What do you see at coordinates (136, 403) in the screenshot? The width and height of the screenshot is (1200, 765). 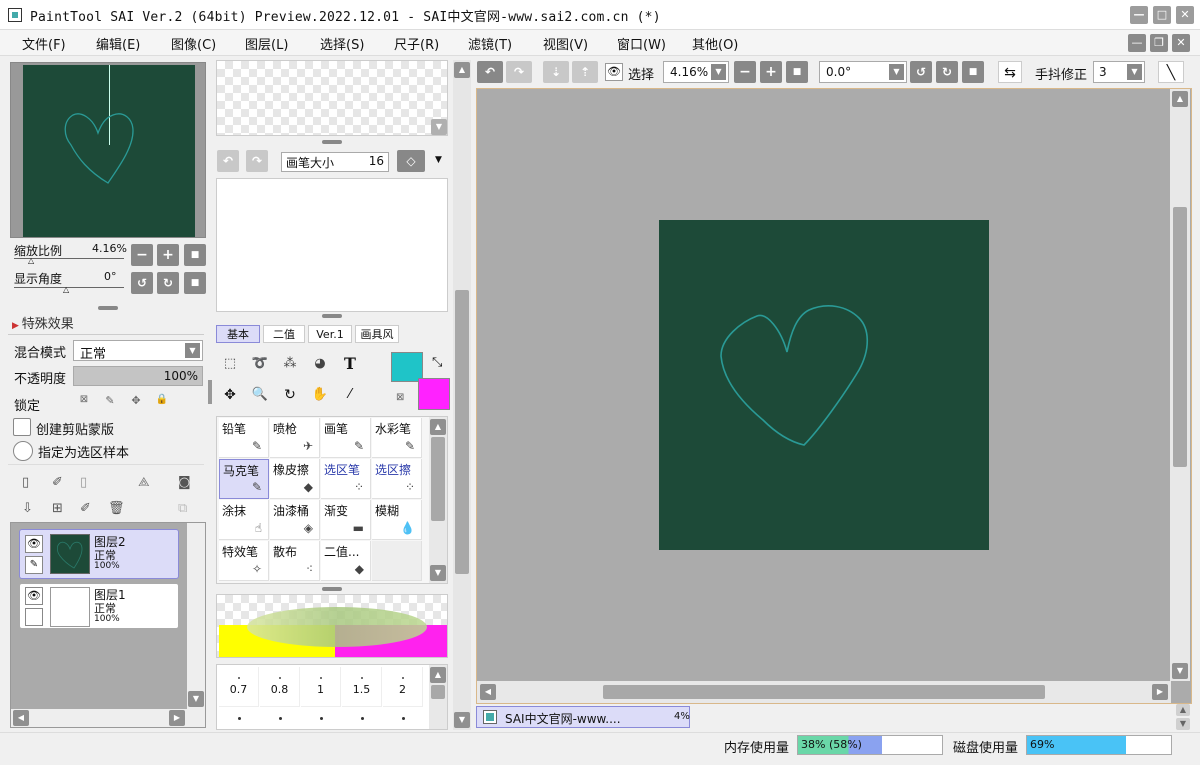 I see `lock-move-icon: ✥` at bounding box center [136, 403].